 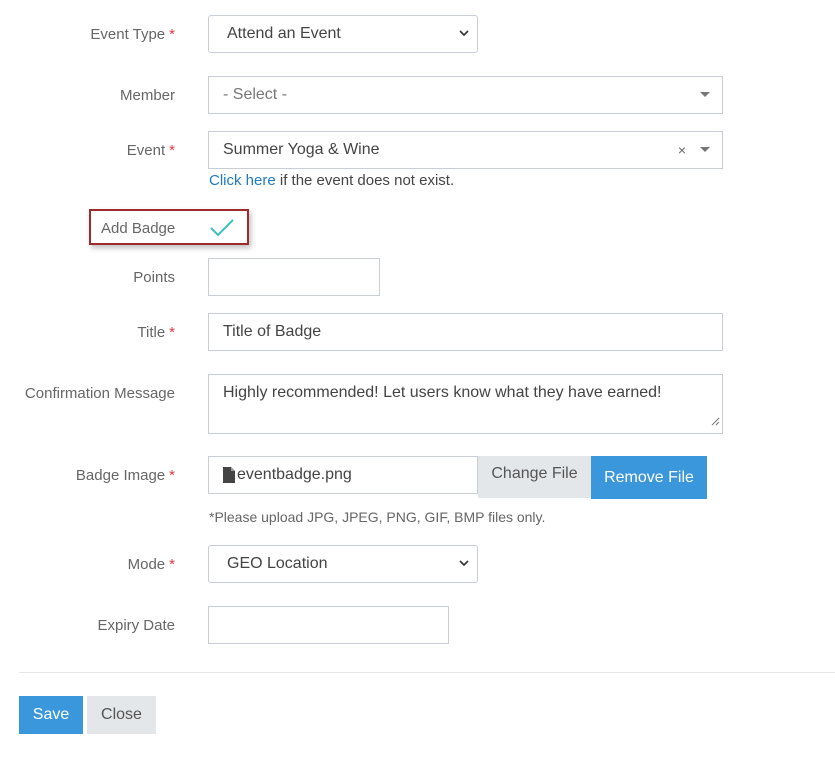 I want to click on expiry-date-input, so click(x=328, y=625).